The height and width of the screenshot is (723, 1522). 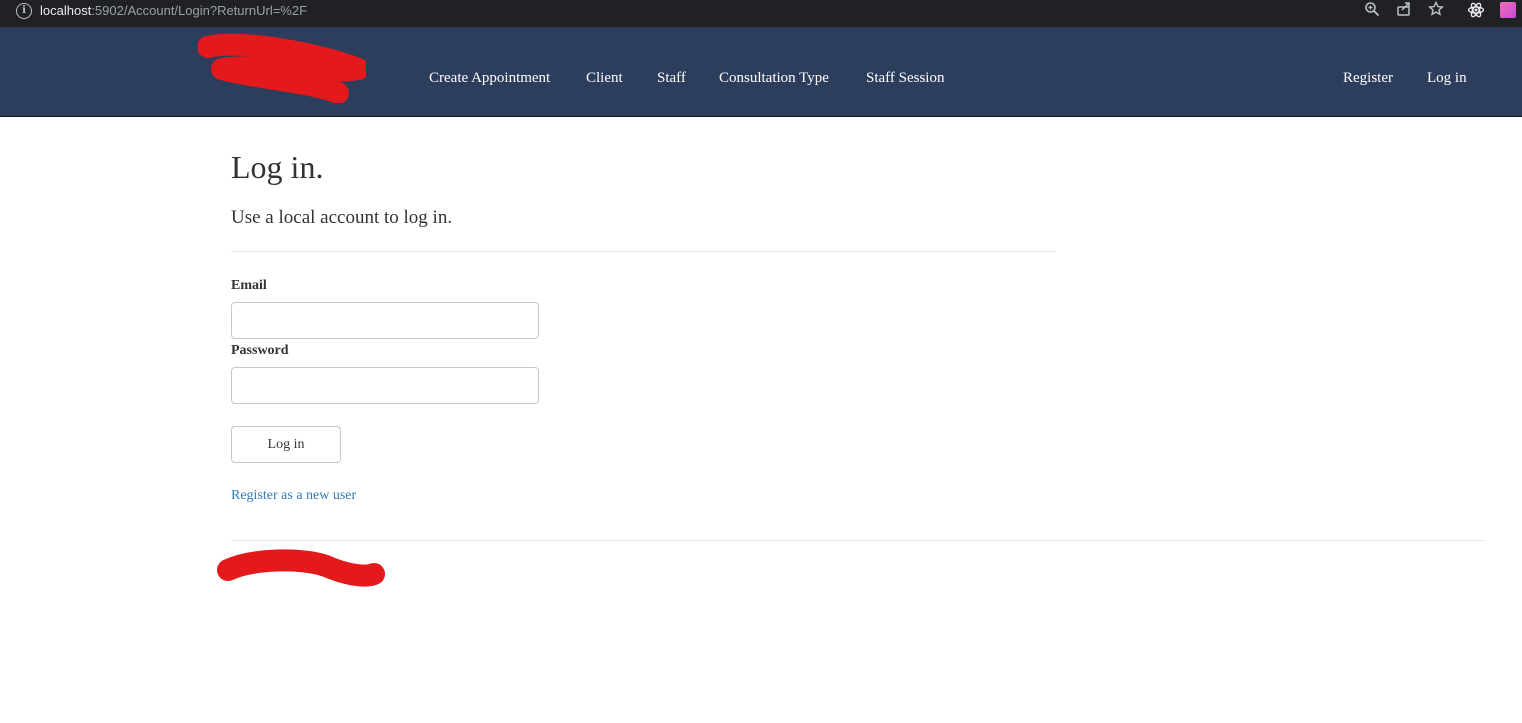 I want to click on info-icon: i, so click(x=24, y=11).